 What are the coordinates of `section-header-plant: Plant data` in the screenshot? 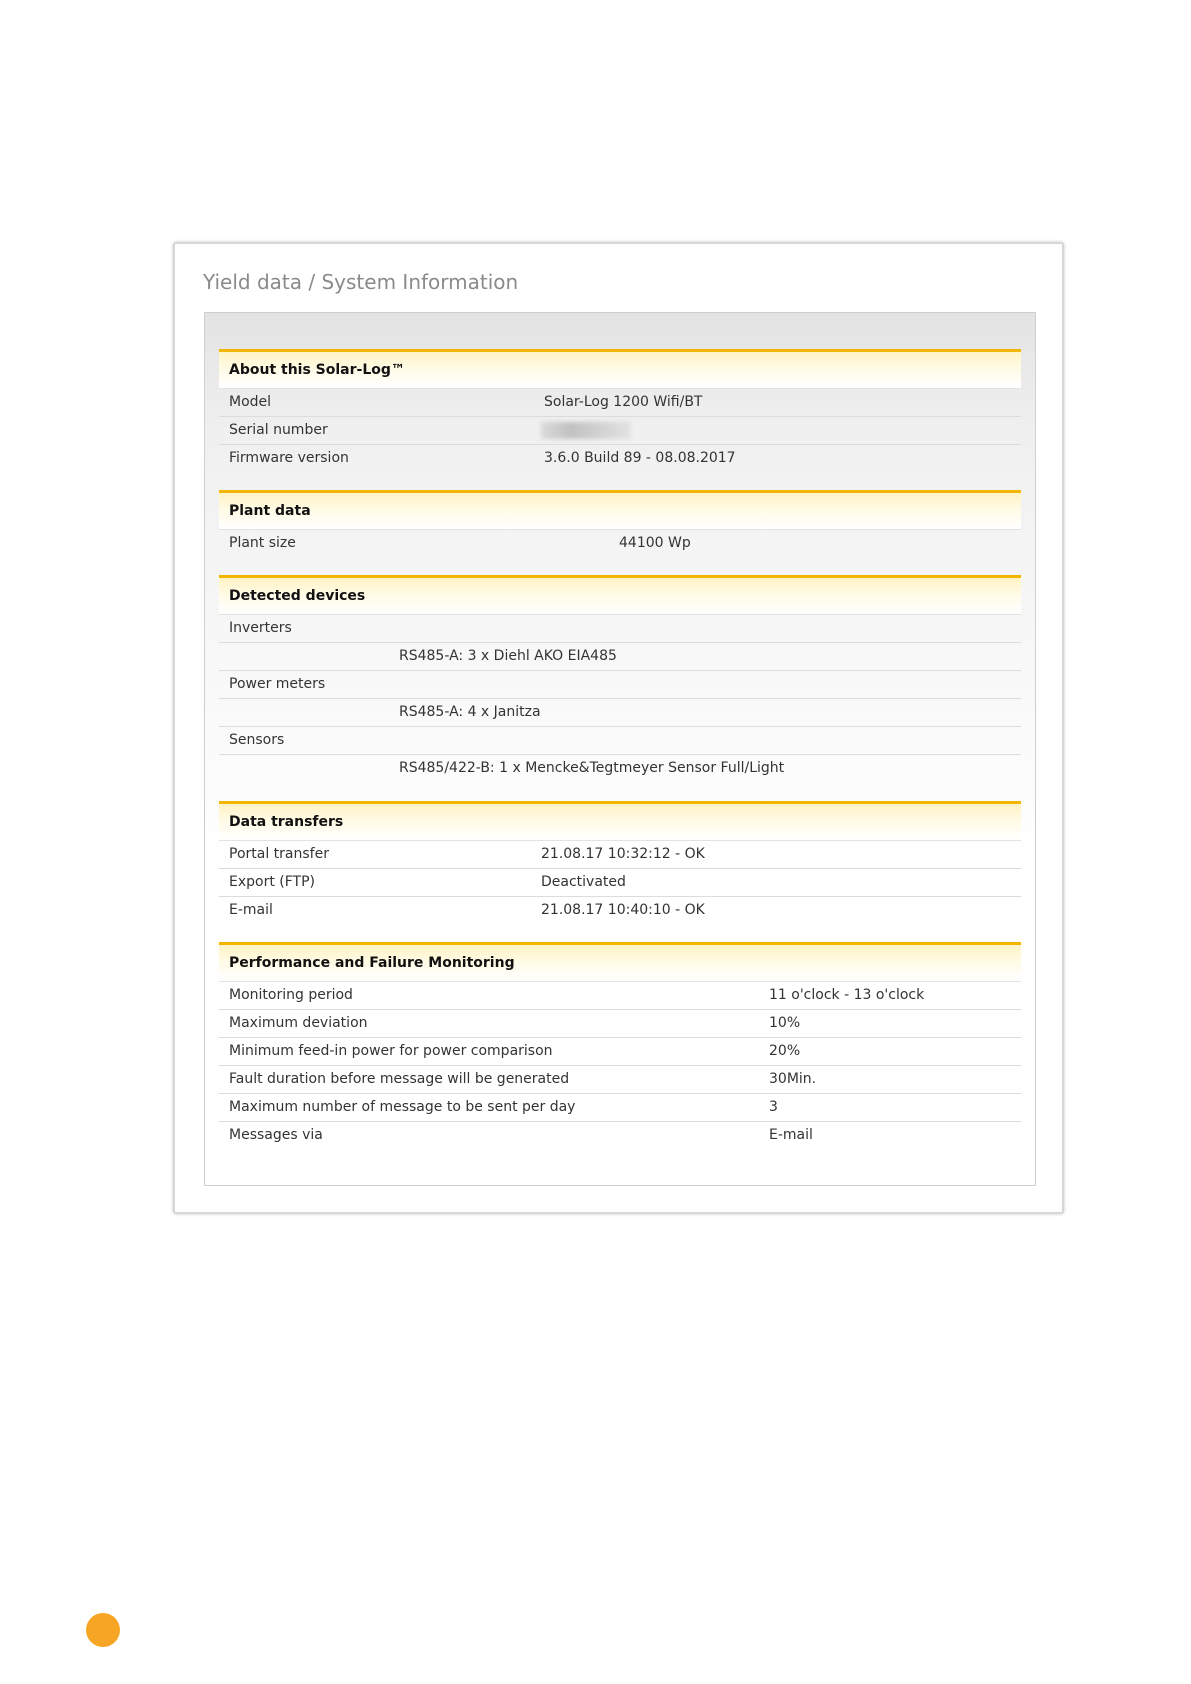 It's located at (620, 510).